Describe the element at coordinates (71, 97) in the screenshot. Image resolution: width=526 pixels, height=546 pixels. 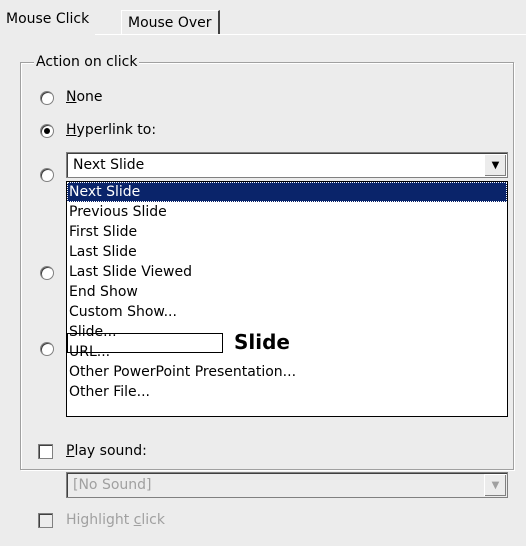
I see `none-mnemonic: N` at that location.